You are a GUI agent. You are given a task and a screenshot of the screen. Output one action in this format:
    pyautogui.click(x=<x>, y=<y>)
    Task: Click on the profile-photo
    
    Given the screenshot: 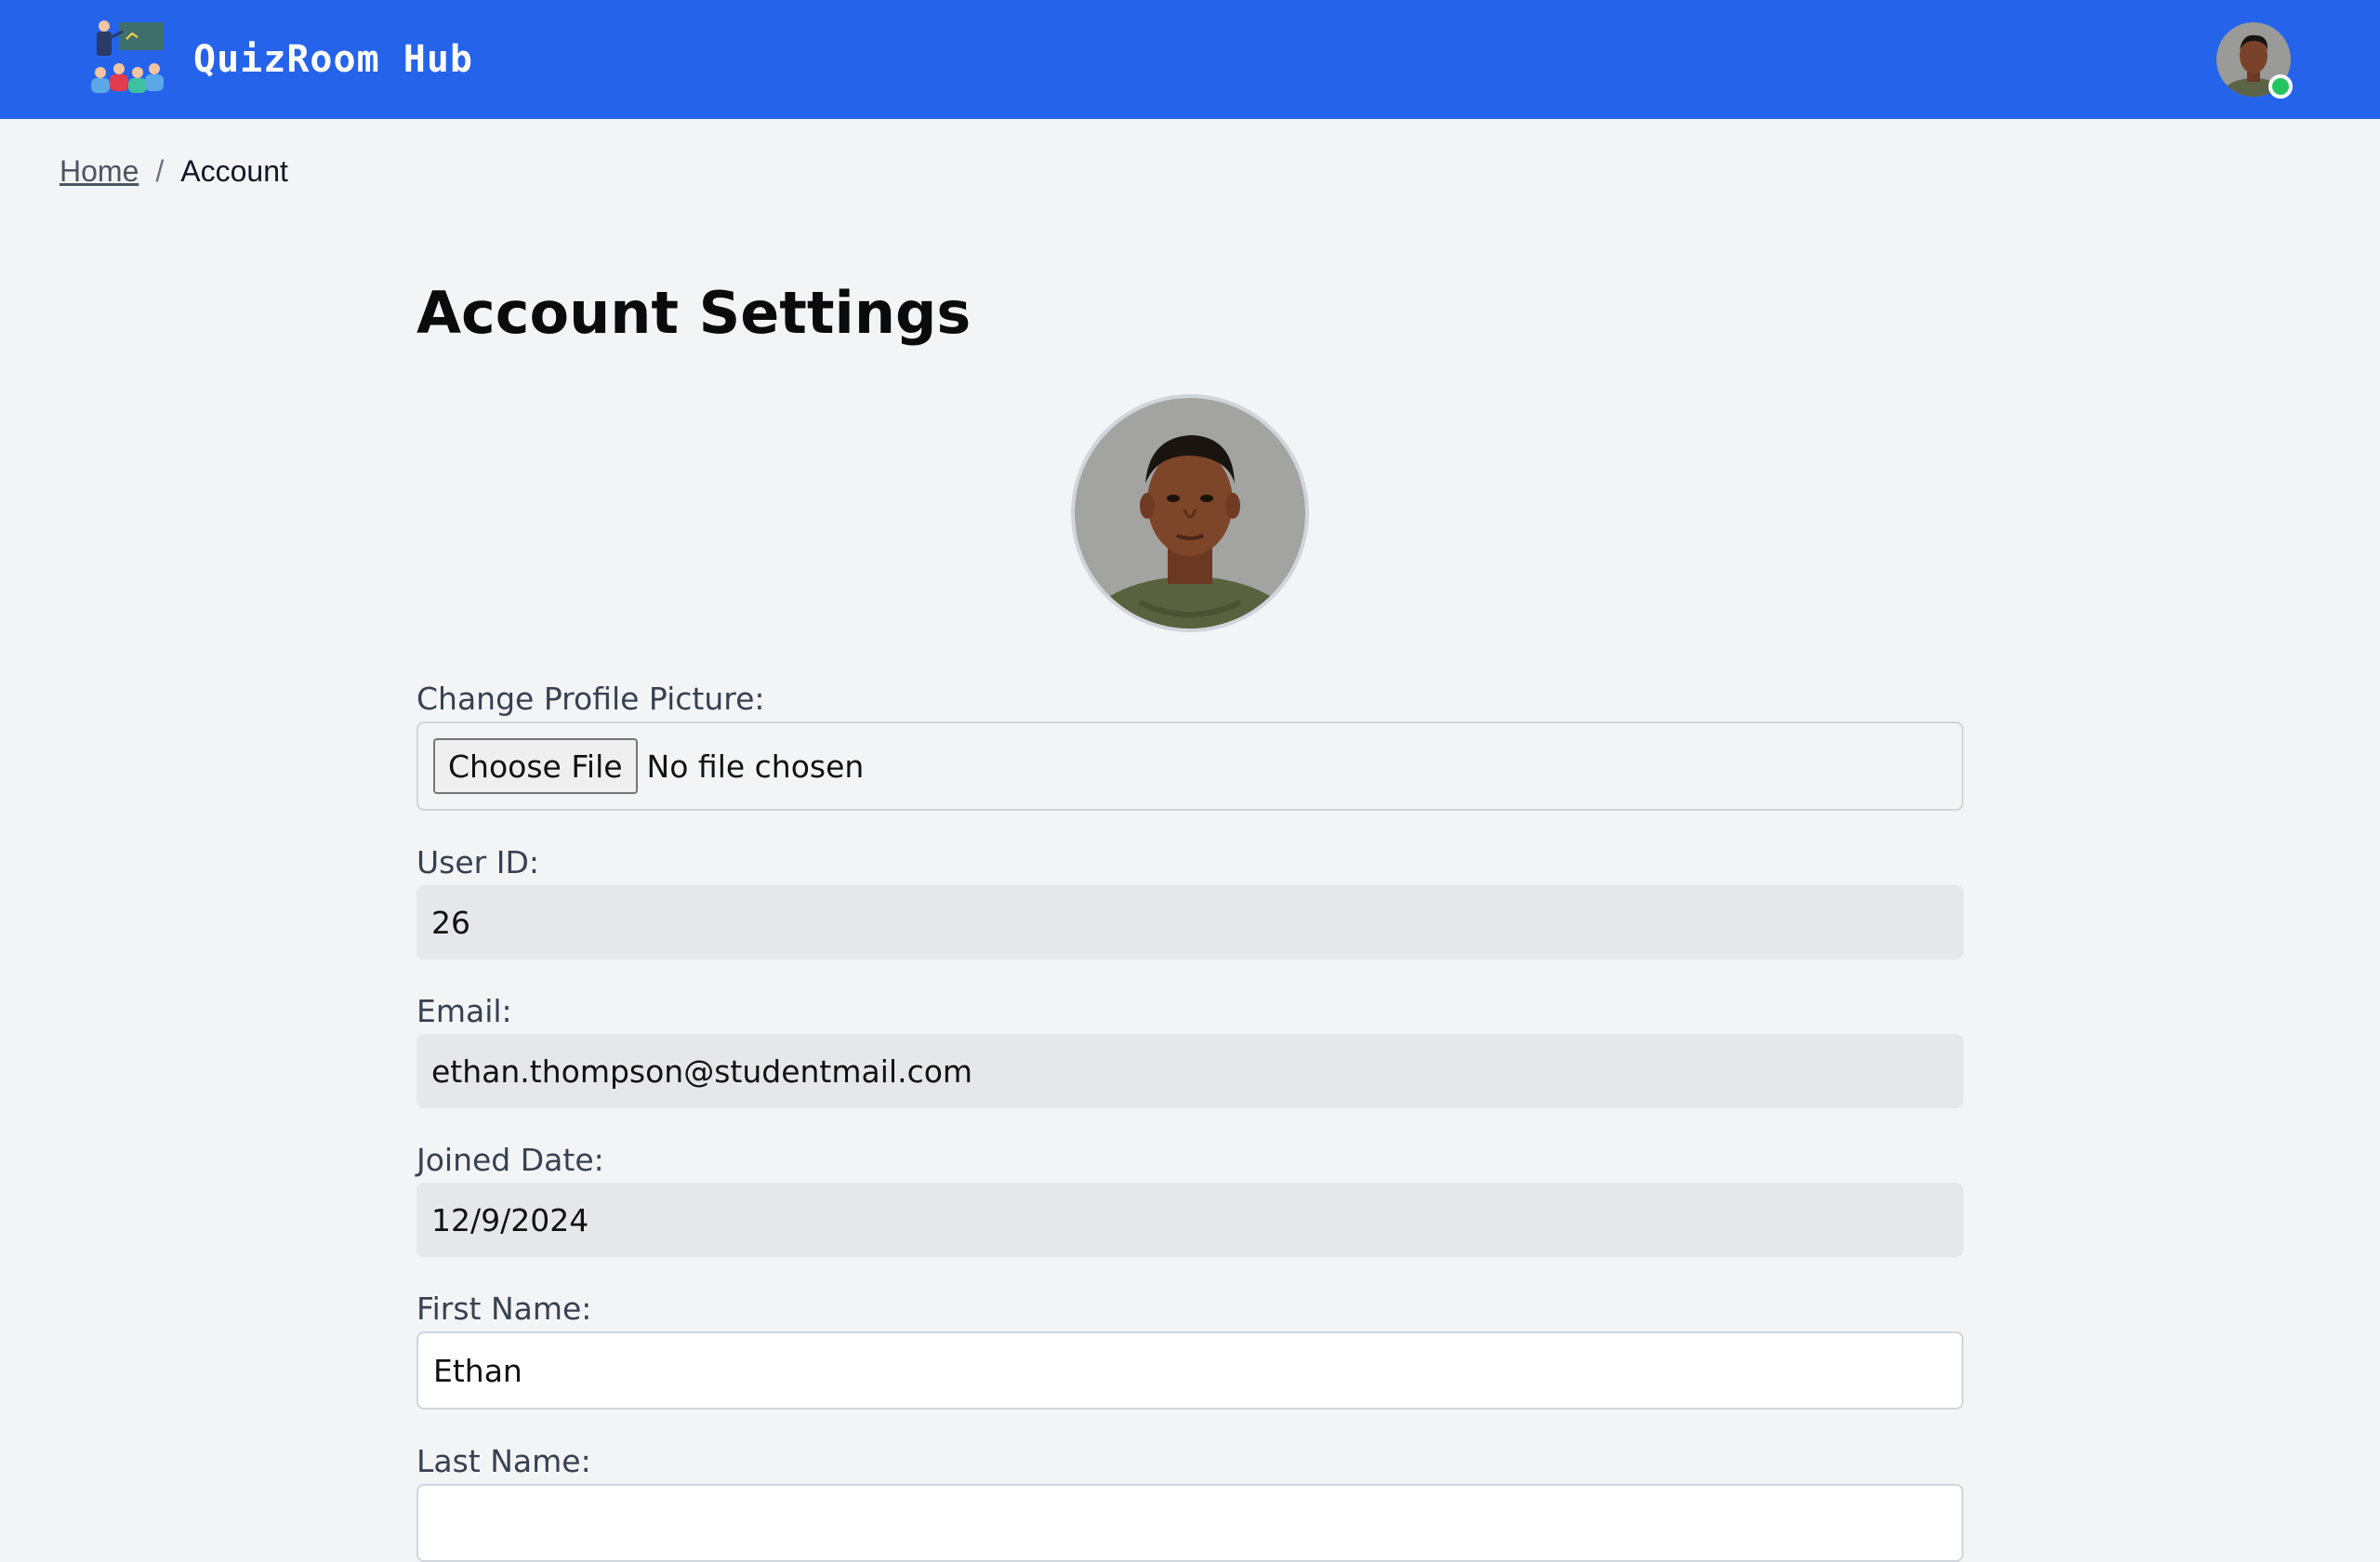 What is the action you would take?
    pyautogui.click(x=1190, y=514)
    